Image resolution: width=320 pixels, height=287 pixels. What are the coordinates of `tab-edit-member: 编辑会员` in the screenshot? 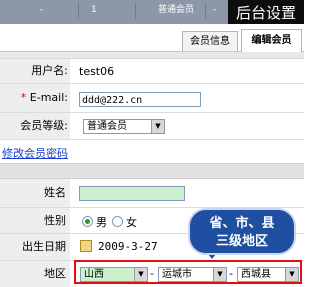 It's located at (271, 40).